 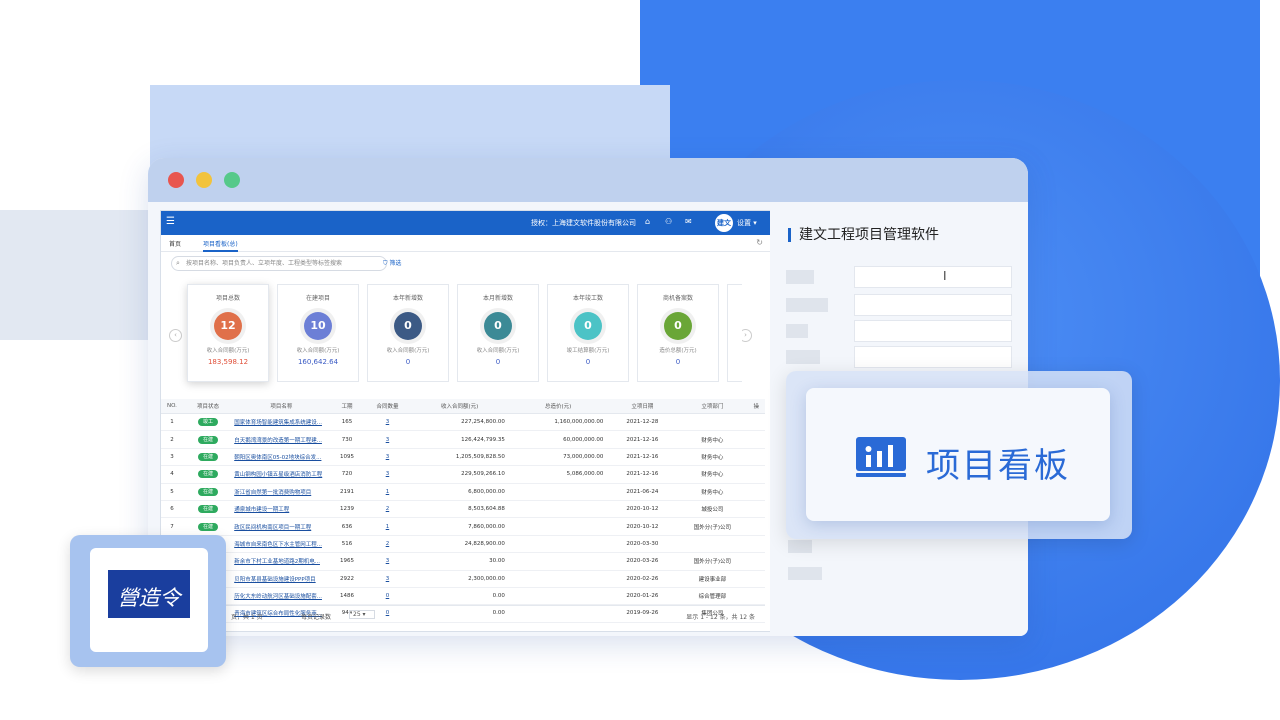 What do you see at coordinates (172, 439) in the screenshot?
I see `table-cell: 2` at bounding box center [172, 439].